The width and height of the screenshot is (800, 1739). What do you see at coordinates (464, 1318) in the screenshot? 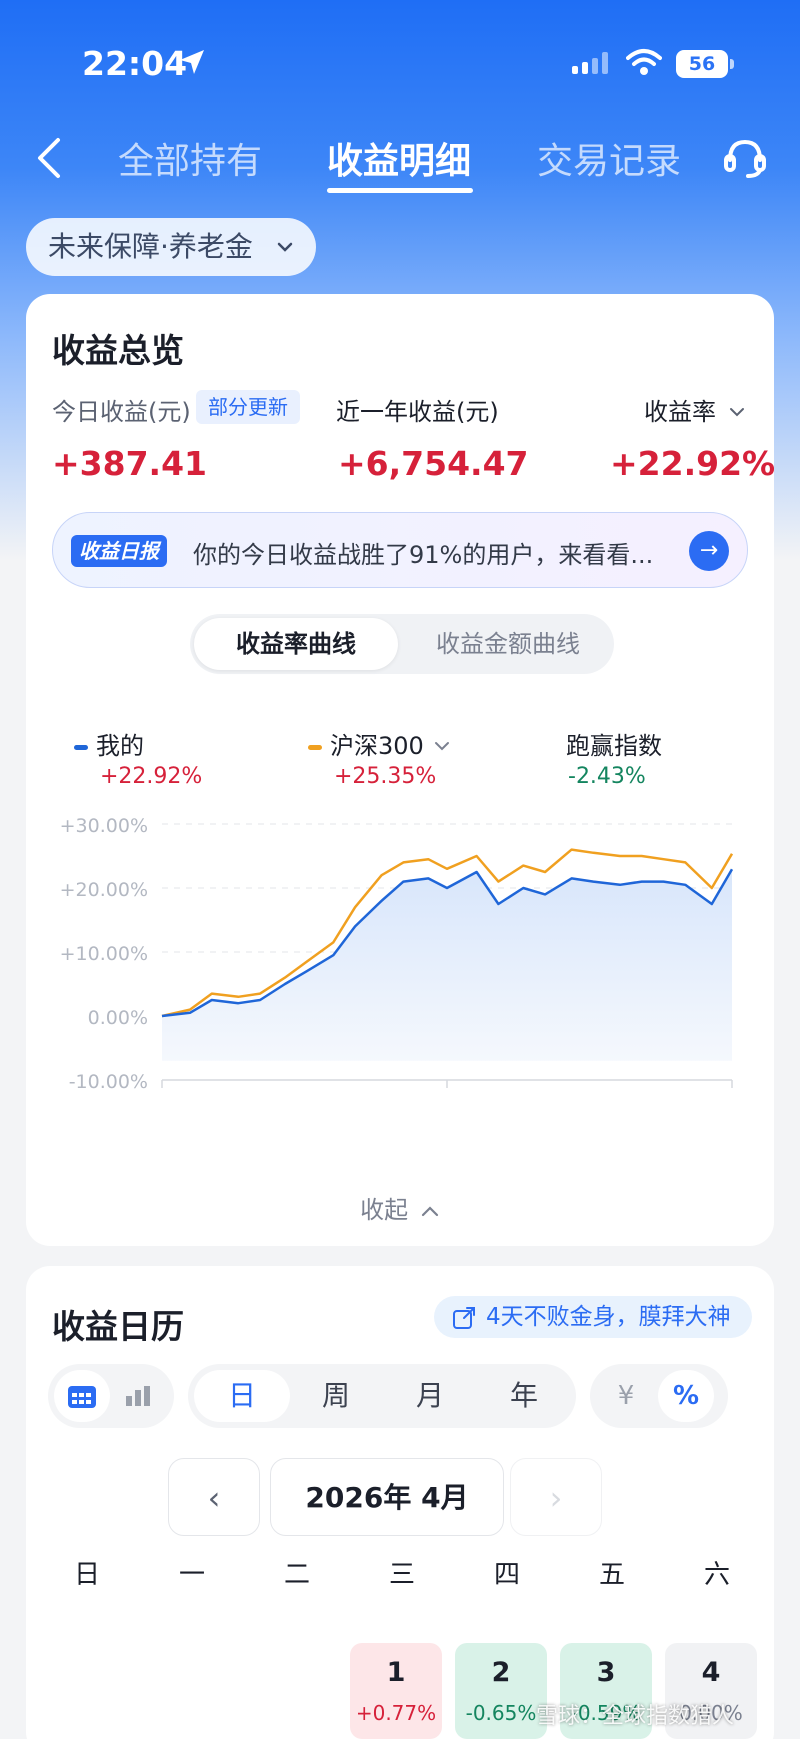
I see `external-link-icon` at bounding box center [464, 1318].